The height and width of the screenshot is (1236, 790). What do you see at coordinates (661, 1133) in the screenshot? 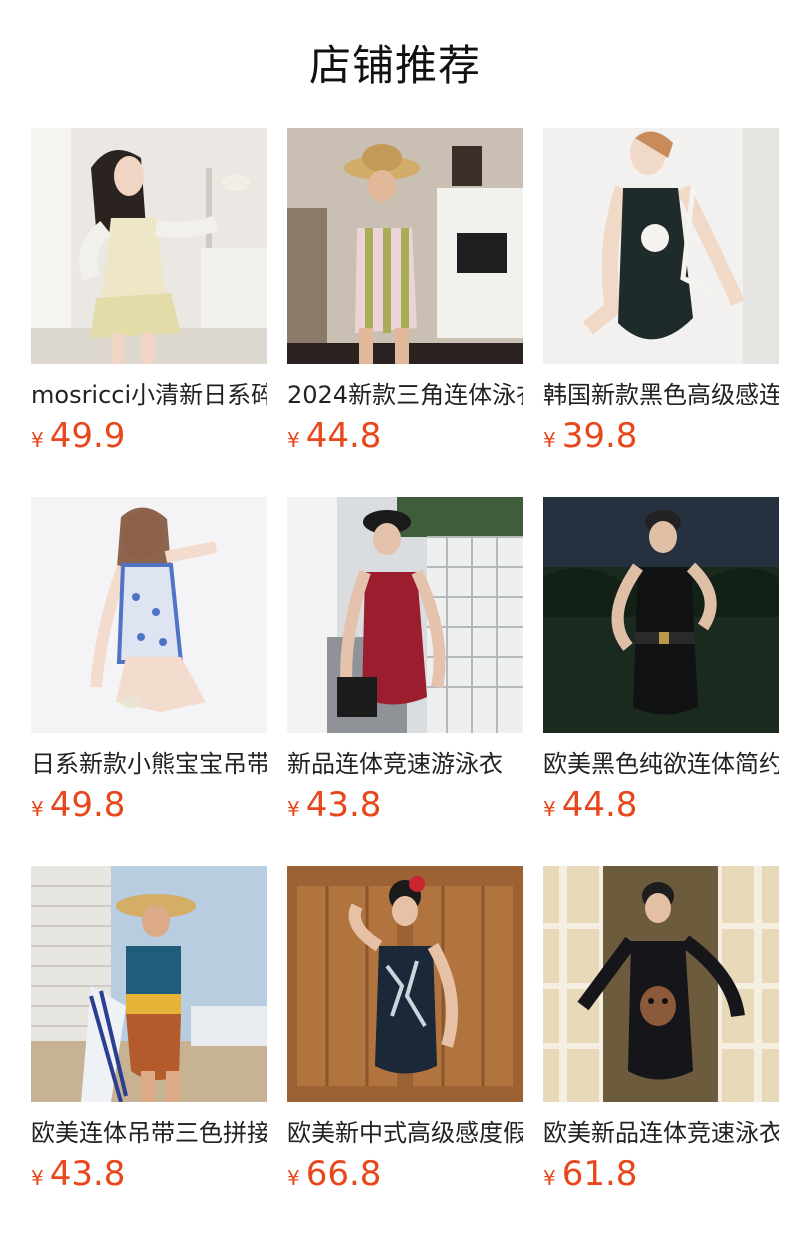
I see `product-name: 欧美新品连体竞速泳衣长袖` at bounding box center [661, 1133].